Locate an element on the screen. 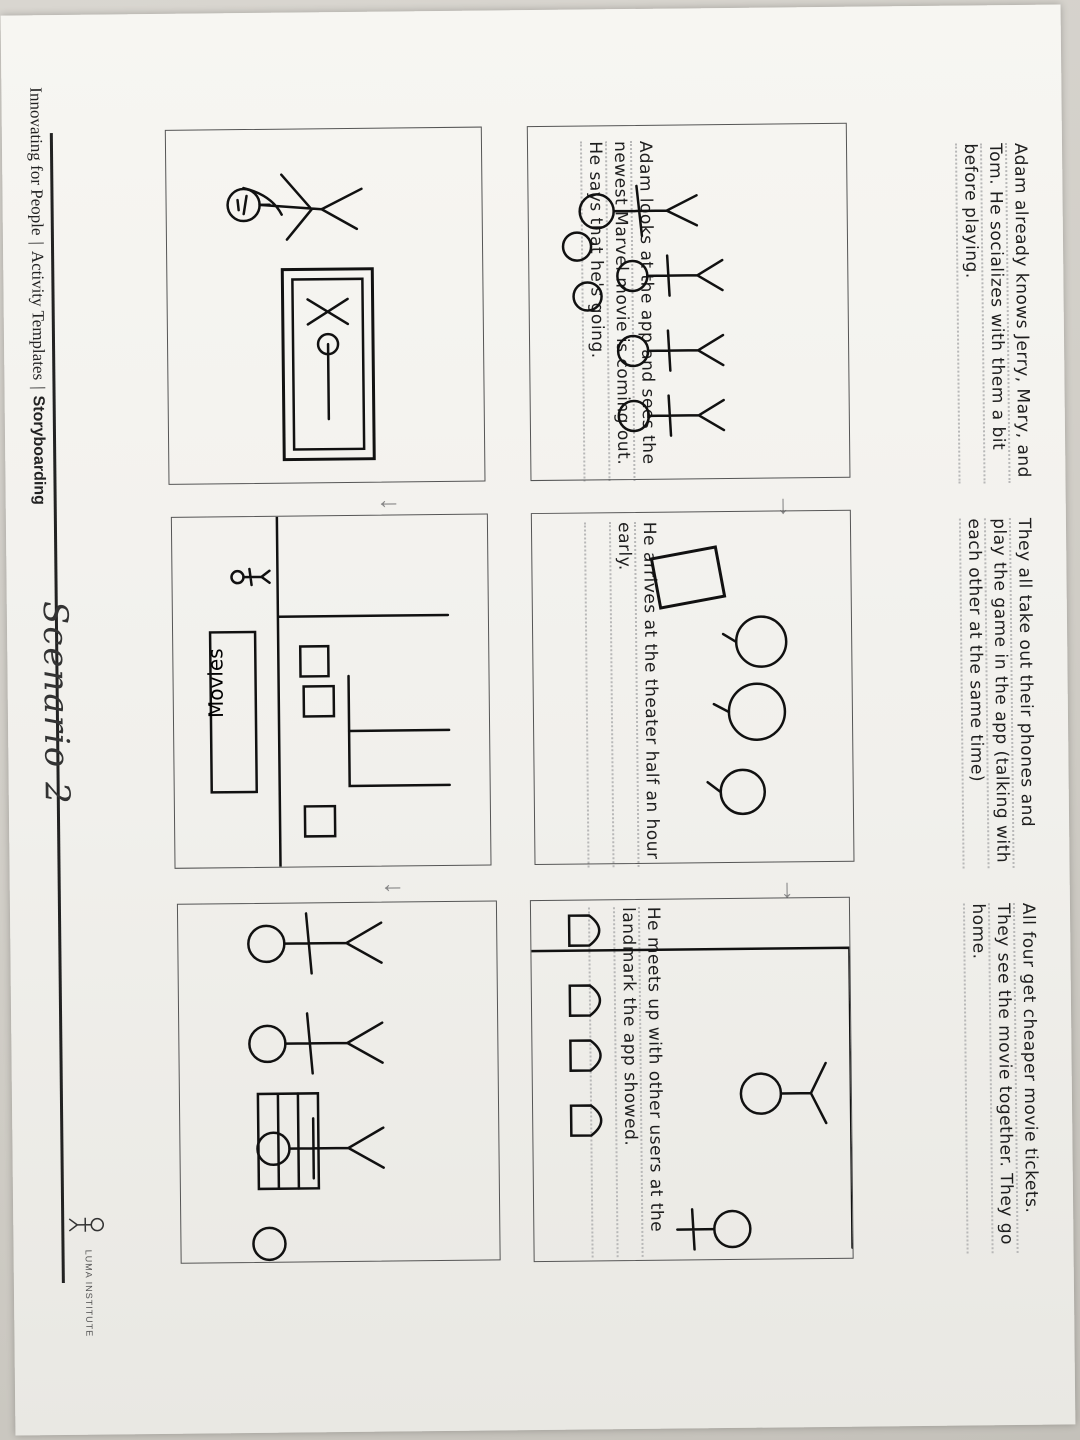  movies-sign: Movies is located at coordinates (215, 683).